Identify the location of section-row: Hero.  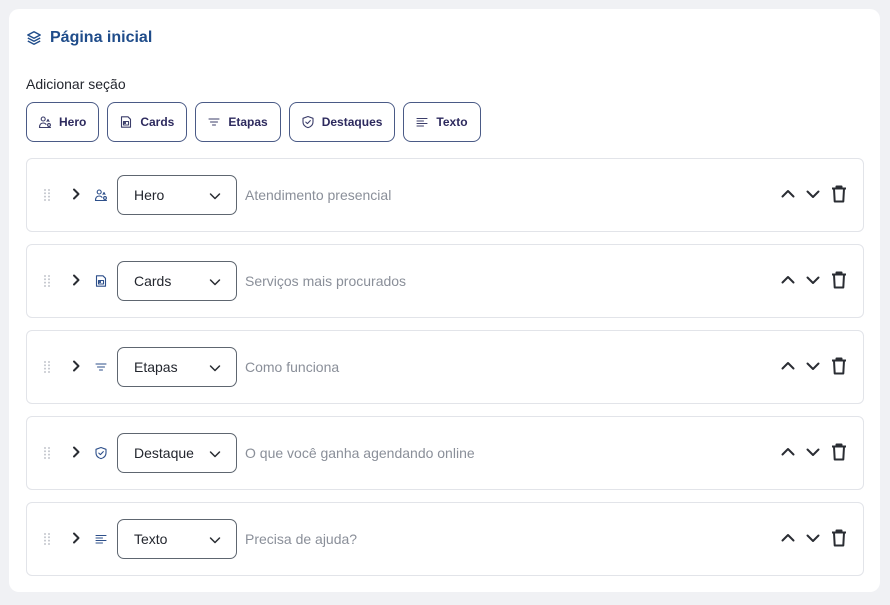
(445, 195).